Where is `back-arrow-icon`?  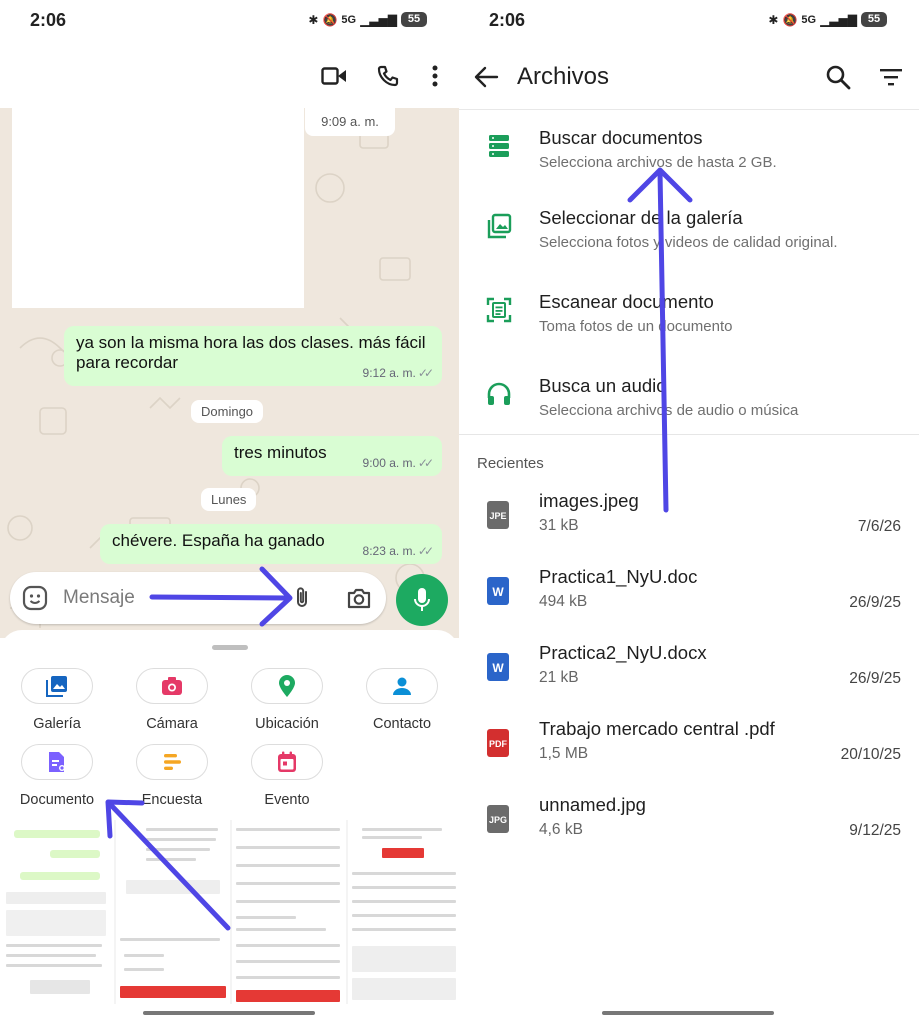
back-arrow-icon is located at coordinates (486, 77).